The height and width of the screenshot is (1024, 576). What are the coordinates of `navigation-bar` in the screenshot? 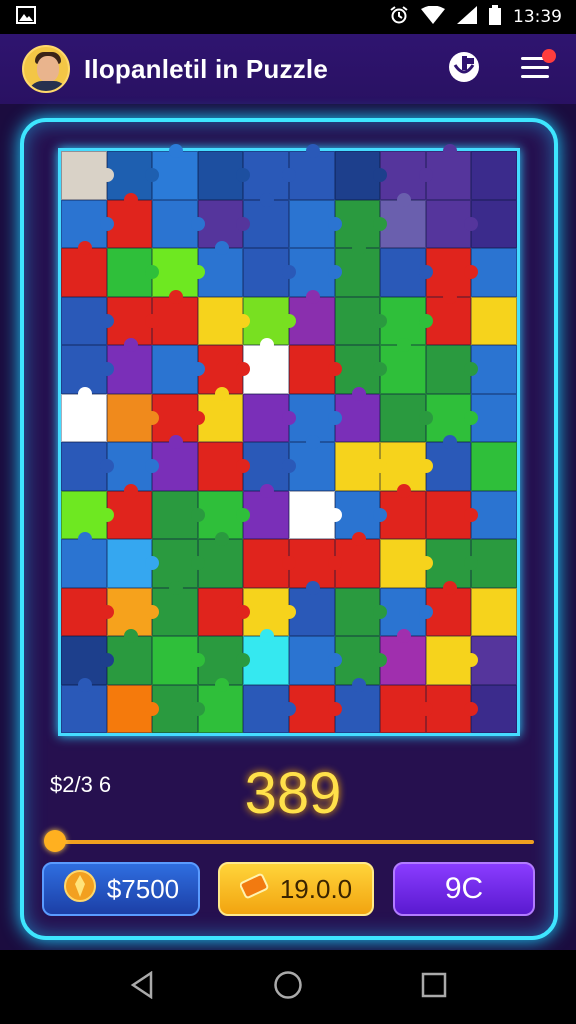 It's located at (288, 987).